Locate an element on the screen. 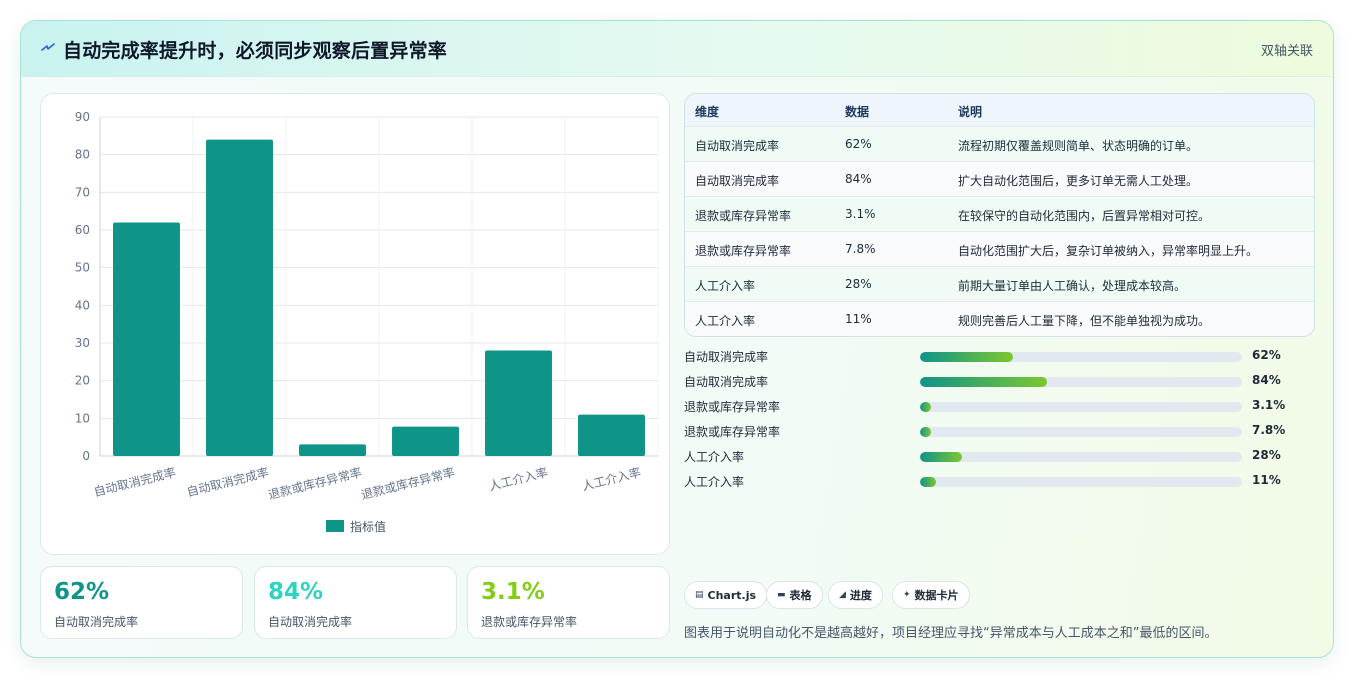 The height and width of the screenshot is (678, 1354). progress-row: 人工介入率 11% is located at coordinates (1004, 481).